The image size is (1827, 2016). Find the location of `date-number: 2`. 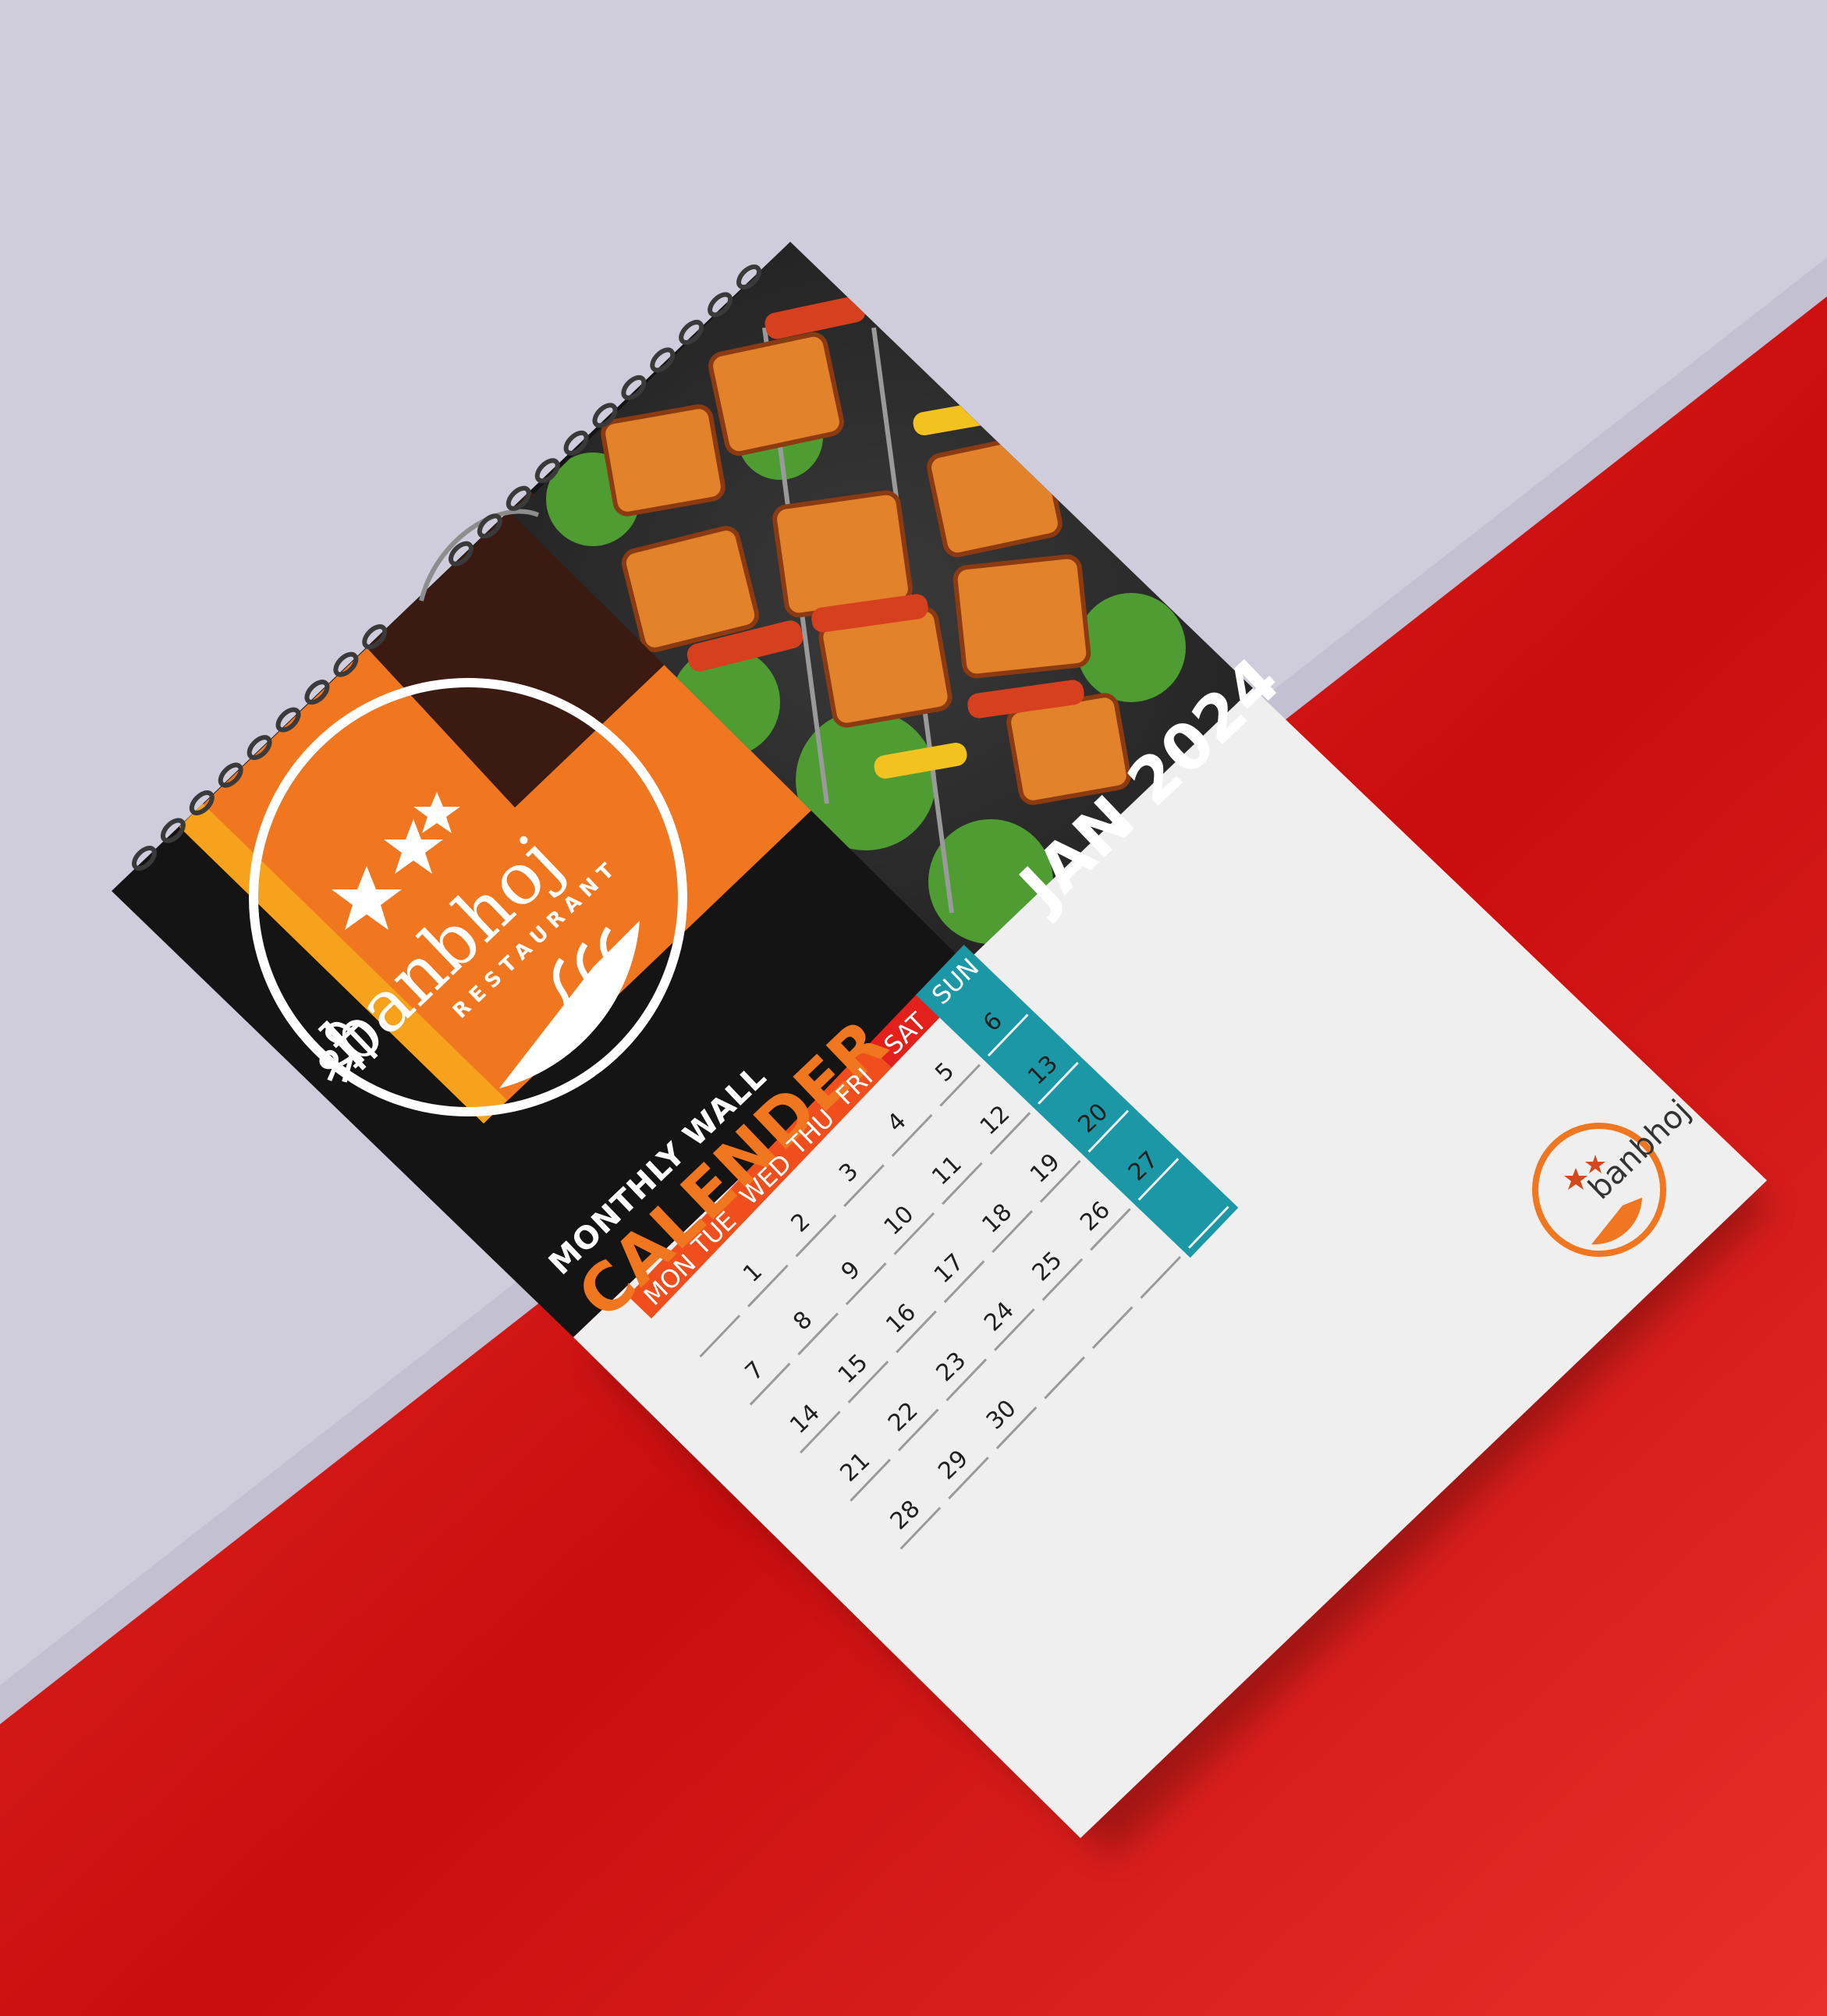

date-number: 2 is located at coordinates (801, 1222).